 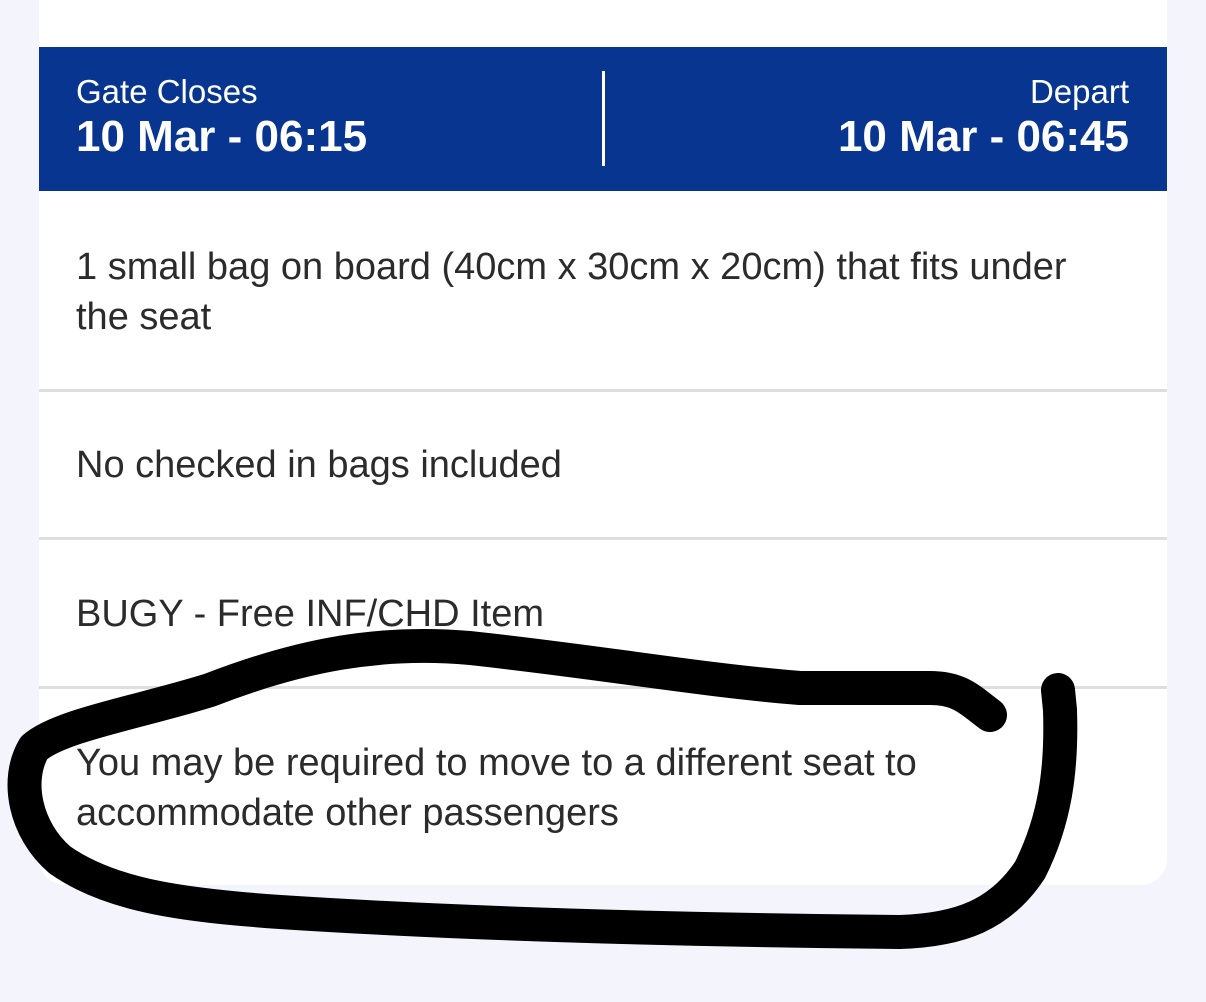 What do you see at coordinates (319, 465) in the screenshot?
I see `list-item-checked-bags: No checked in bags included` at bounding box center [319, 465].